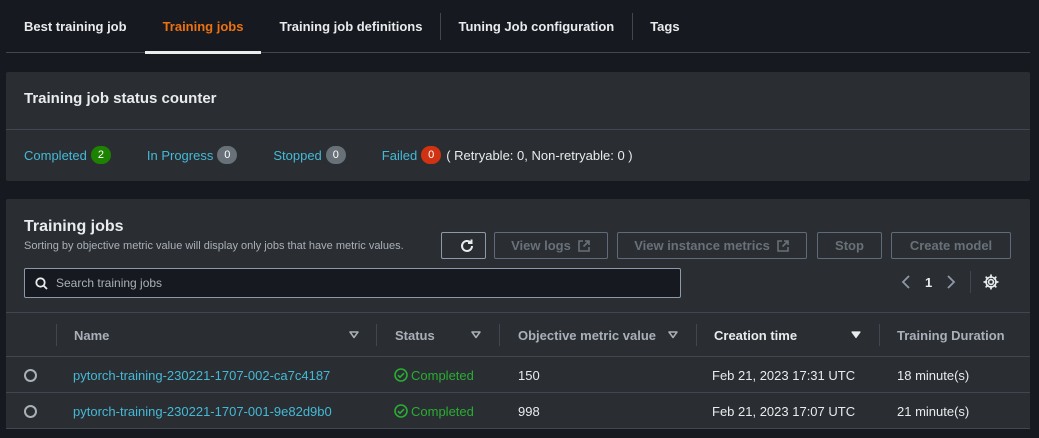  What do you see at coordinates (541, 245) in the screenshot?
I see `view-logs-label: View logs` at bounding box center [541, 245].